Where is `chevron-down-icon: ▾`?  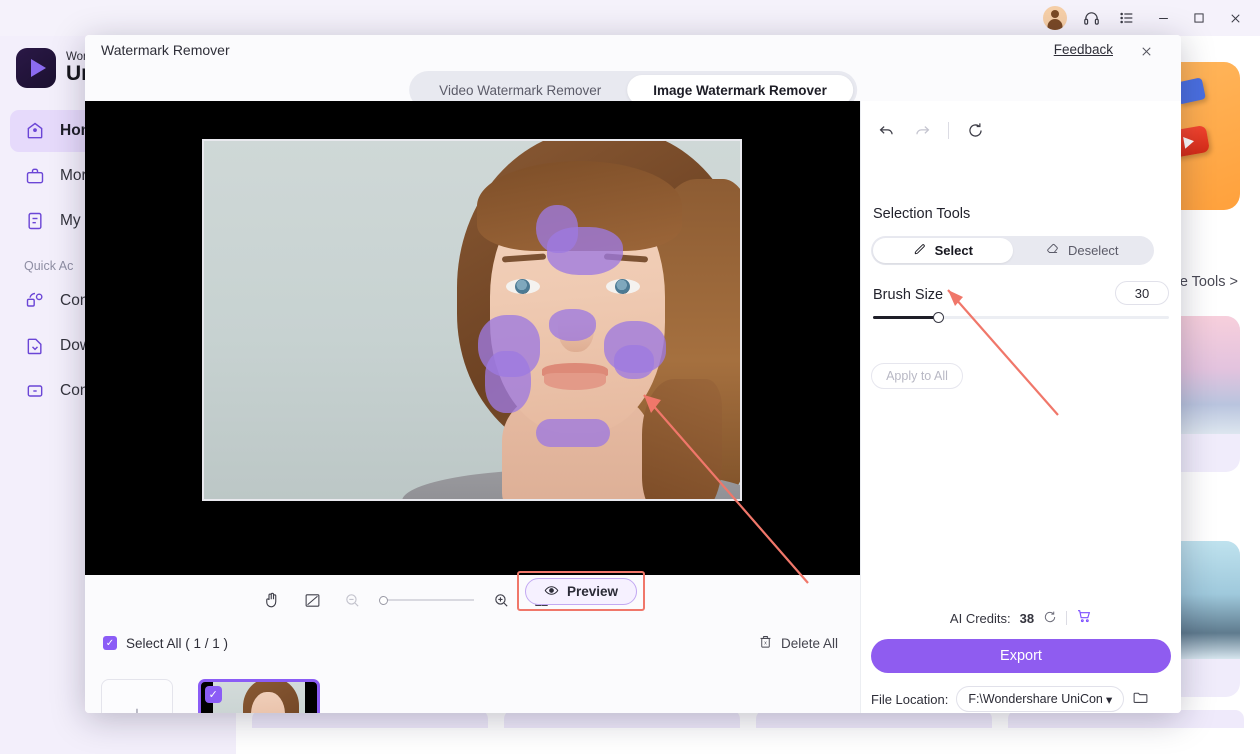
chevron-down-icon: ▾ is located at coordinates (1109, 699).